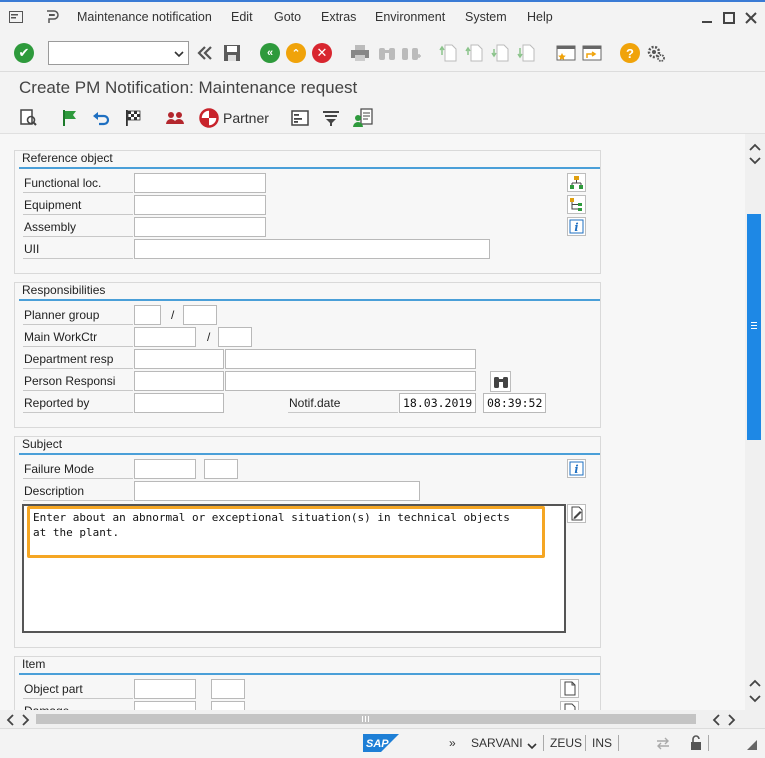 This screenshot has height=758, width=765. I want to click on flag-icon, so click(69, 118).